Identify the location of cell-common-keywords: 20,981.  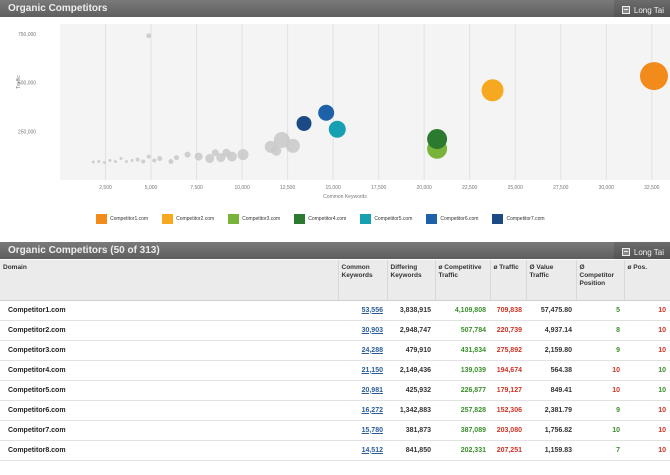
(362, 390).